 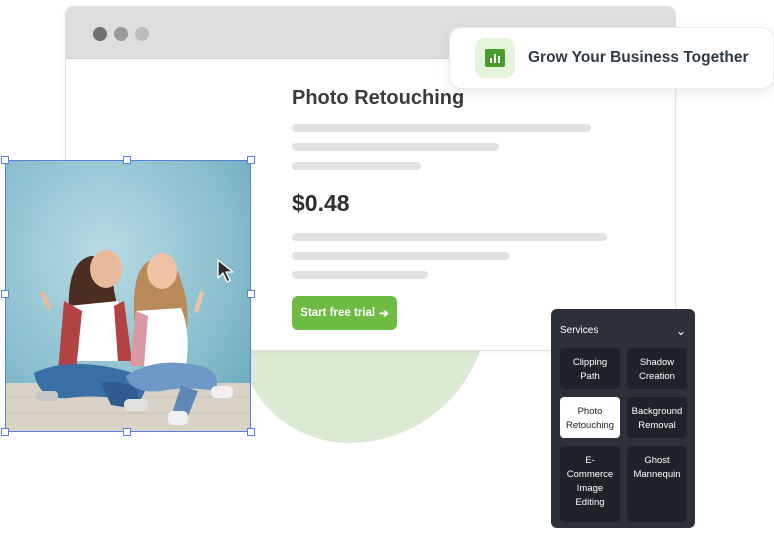 I want to click on service-photo-retouching: Photo Retouching, so click(x=590, y=417).